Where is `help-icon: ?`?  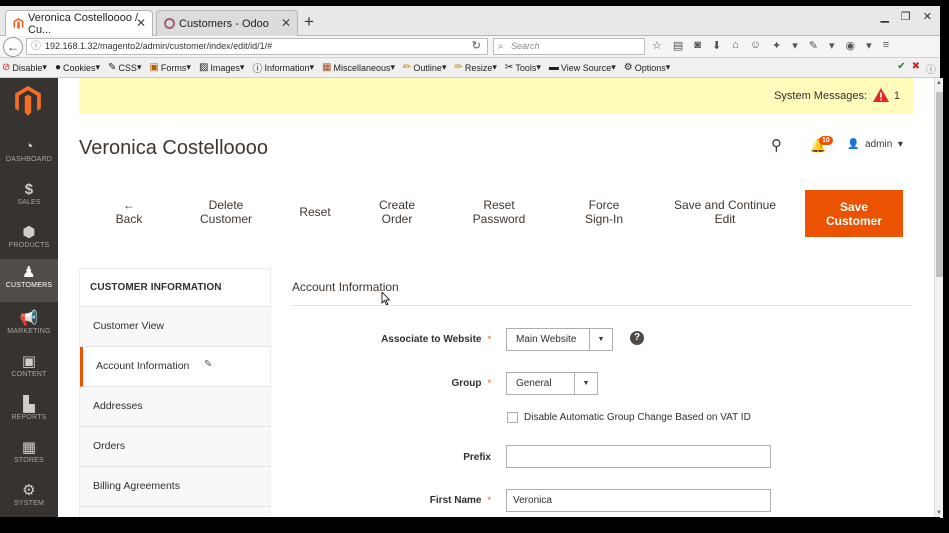
help-icon: ? is located at coordinates (637, 338).